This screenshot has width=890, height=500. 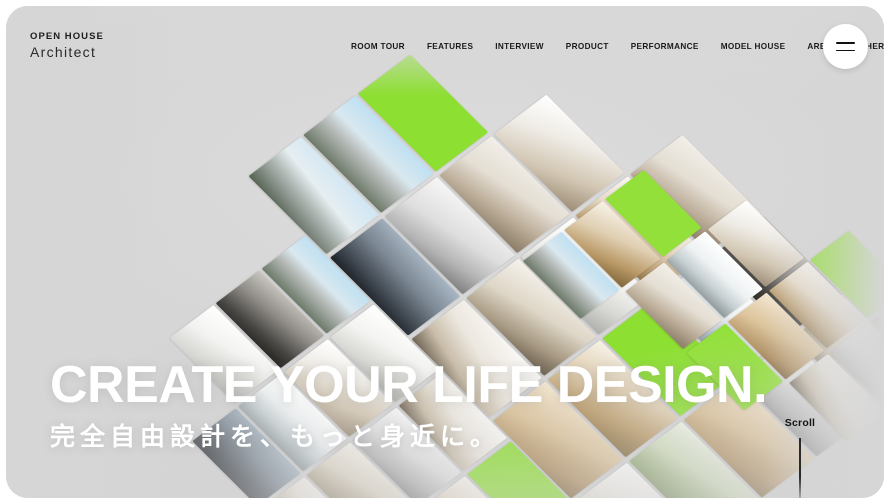 I want to click on hamburger-icon-bar-top, so click(x=845, y=42).